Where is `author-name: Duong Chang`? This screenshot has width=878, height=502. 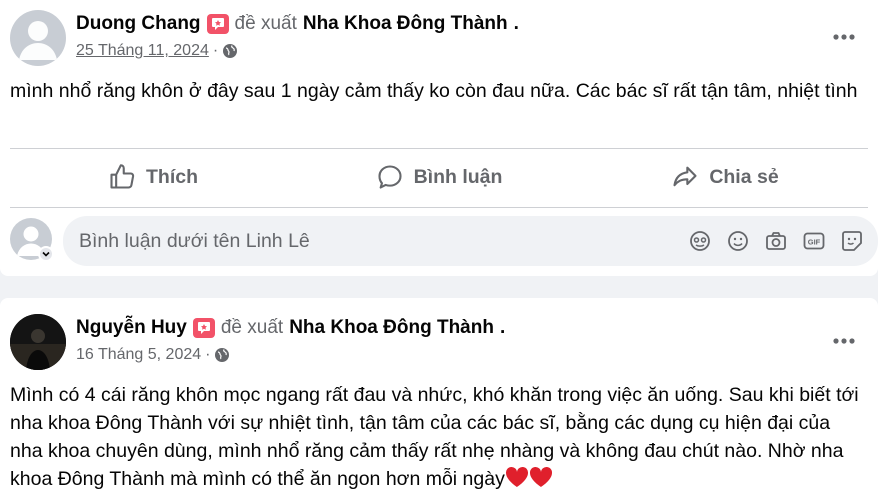 author-name: Duong Chang is located at coordinates (138, 24).